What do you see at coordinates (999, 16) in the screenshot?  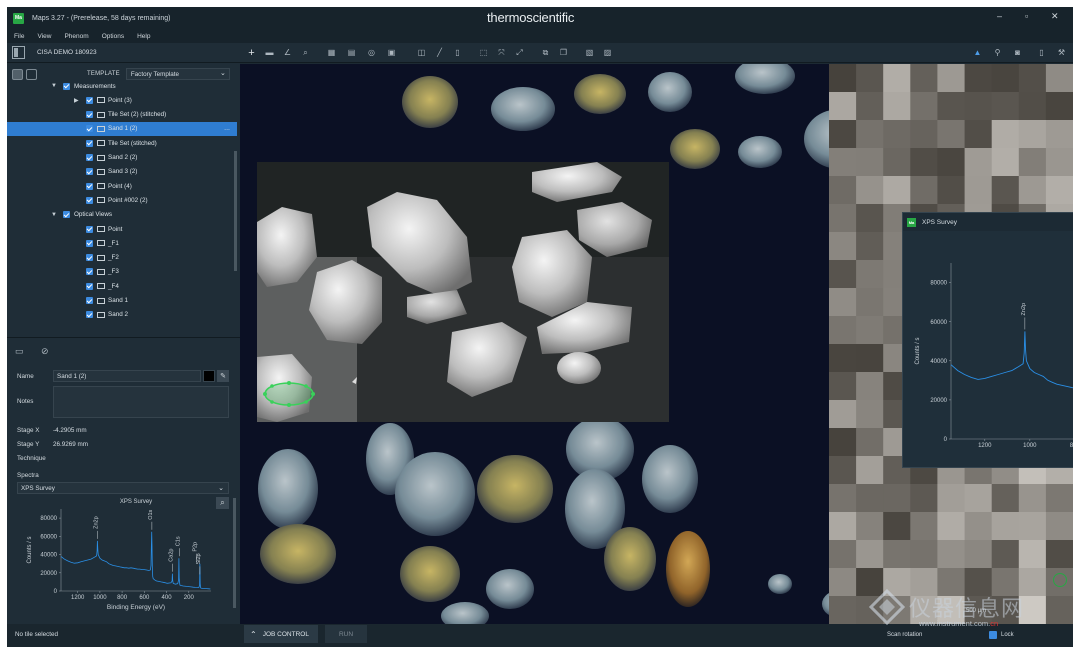 I see `minimize-icon: –` at bounding box center [999, 16].